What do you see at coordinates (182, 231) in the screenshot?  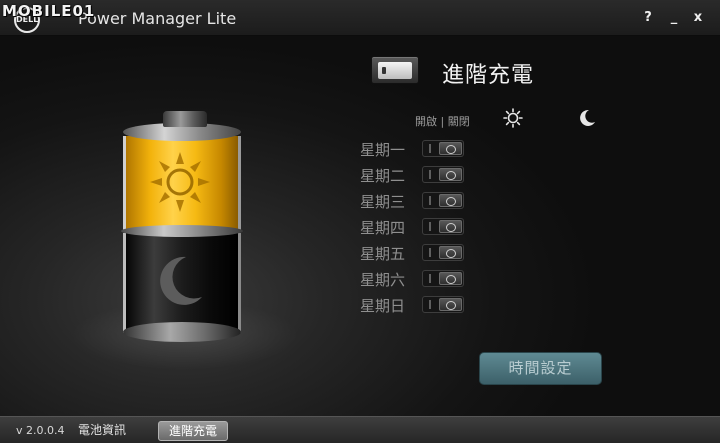 I see `battery-middle-band` at bounding box center [182, 231].